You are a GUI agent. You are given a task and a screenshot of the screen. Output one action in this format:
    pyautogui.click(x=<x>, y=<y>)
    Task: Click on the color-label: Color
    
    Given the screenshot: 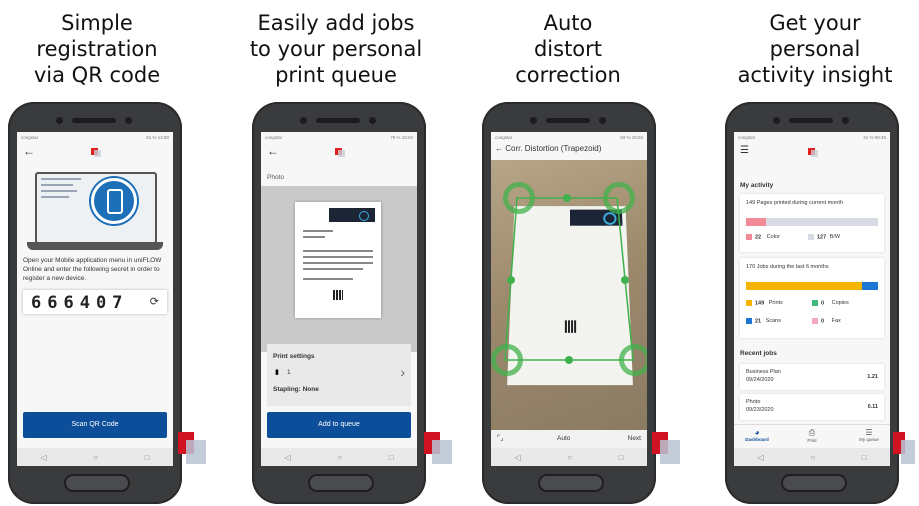 What is the action you would take?
    pyautogui.click(x=773, y=237)
    